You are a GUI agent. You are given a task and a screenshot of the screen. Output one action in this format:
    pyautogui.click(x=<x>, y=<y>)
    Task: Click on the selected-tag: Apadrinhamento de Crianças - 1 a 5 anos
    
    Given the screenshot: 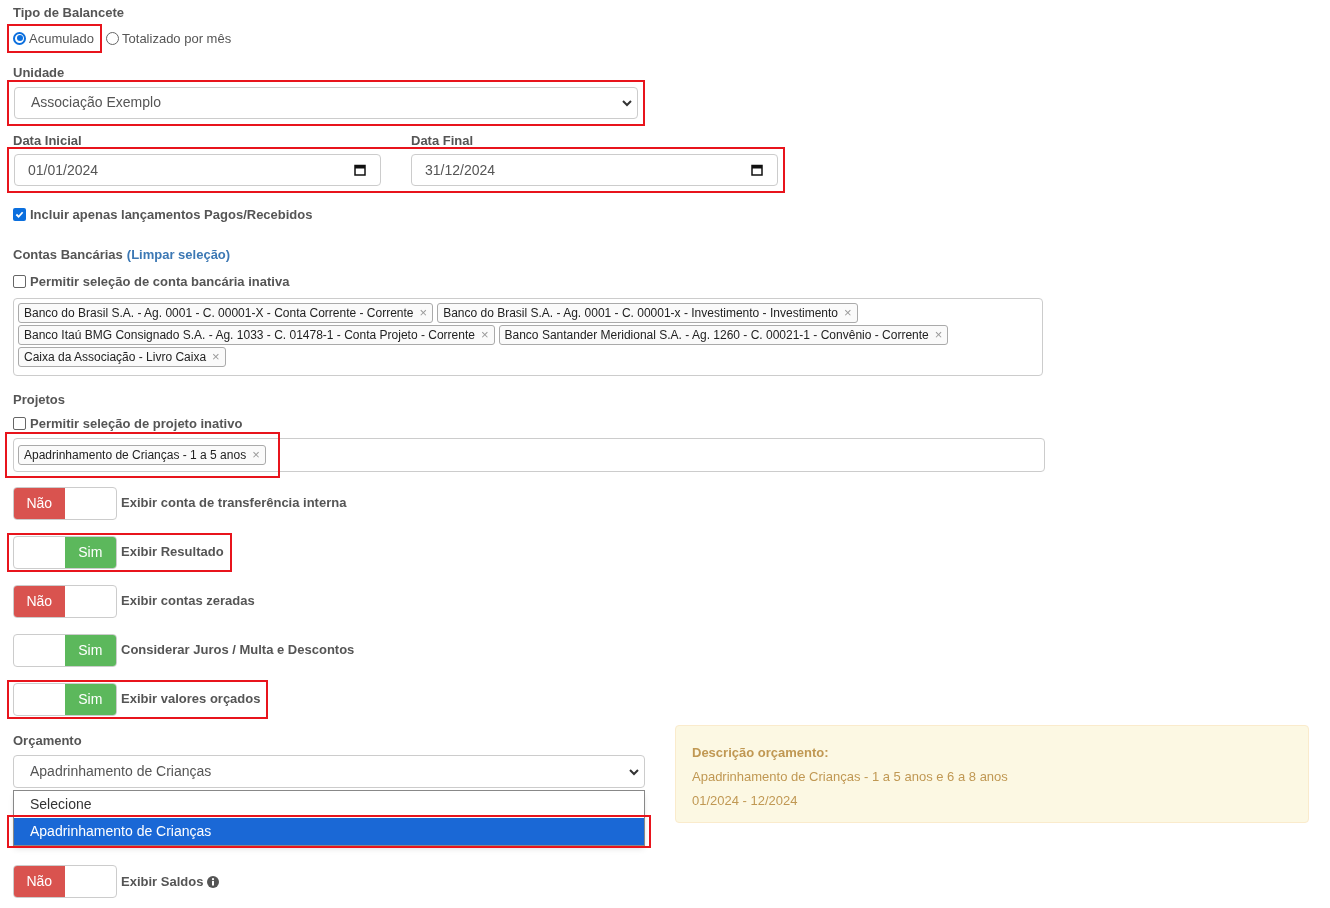 What is the action you would take?
    pyautogui.click(x=135, y=454)
    